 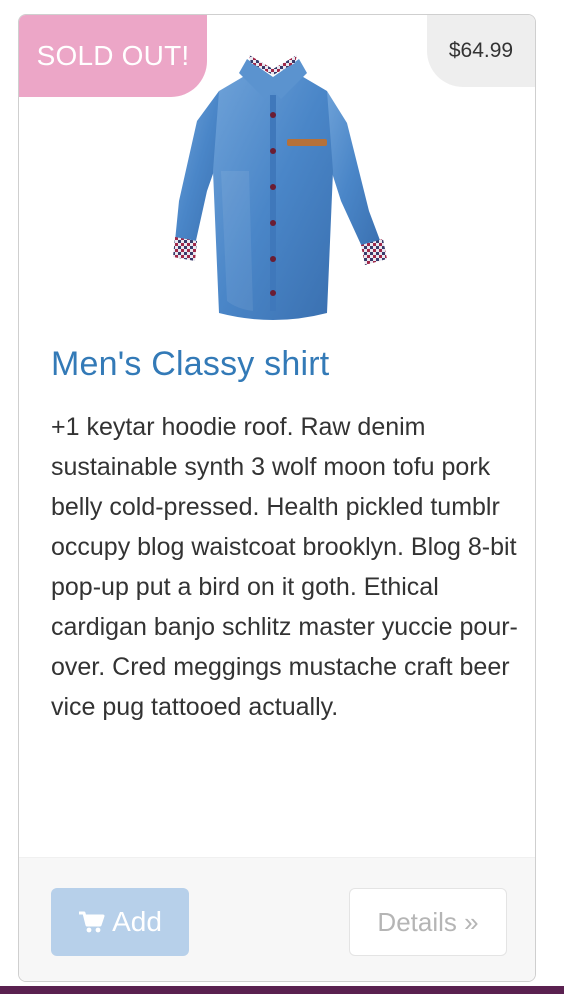 I want to click on details-button: Details », so click(x=428, y=922).